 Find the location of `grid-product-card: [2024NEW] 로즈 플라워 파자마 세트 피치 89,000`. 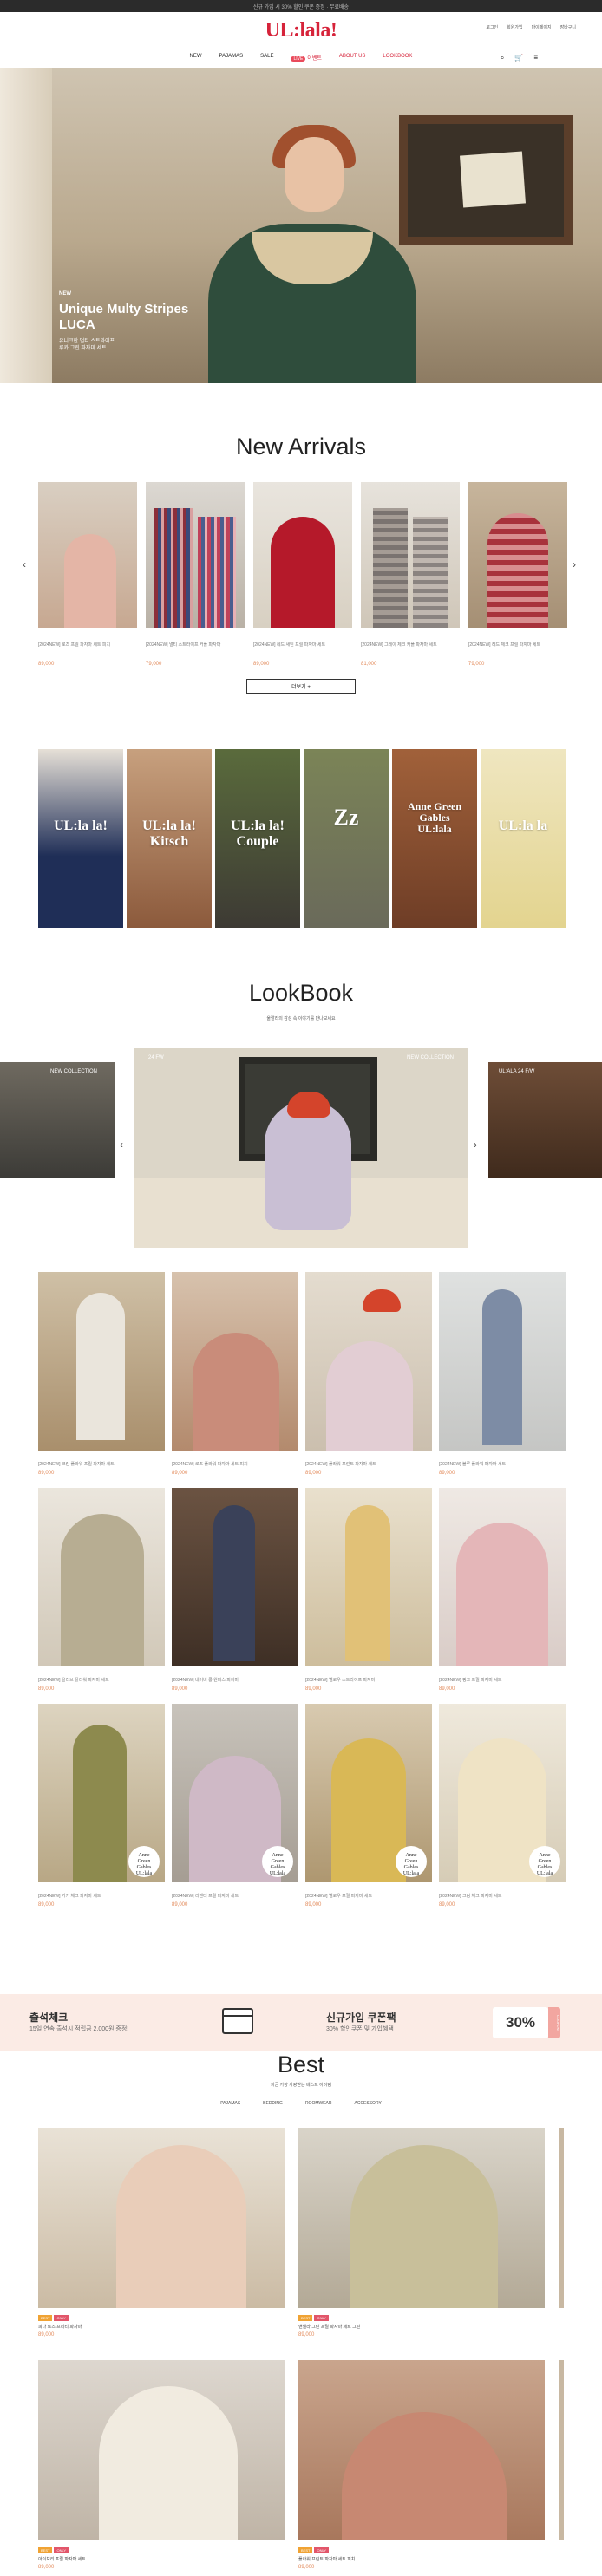

grid-product-card: [2024NEW] 로즈 플라워 파자마 세트 피치 89,000 is located at coordinates (235, 1374).